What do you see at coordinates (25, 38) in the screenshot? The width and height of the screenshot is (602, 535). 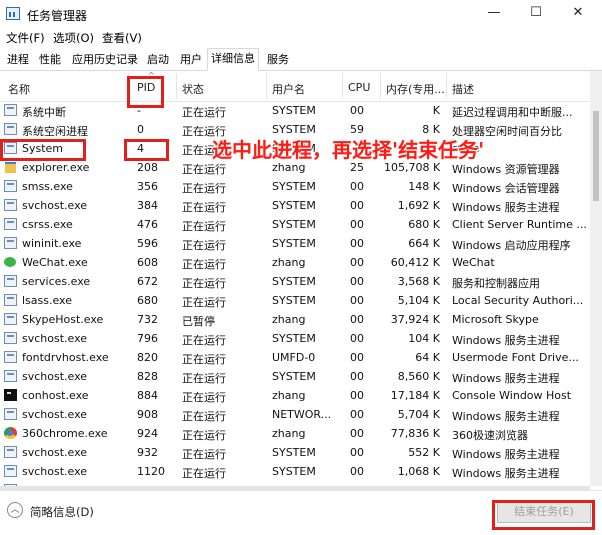 I see `menu-file: 文件(F)` at bounding box center [25, 38].